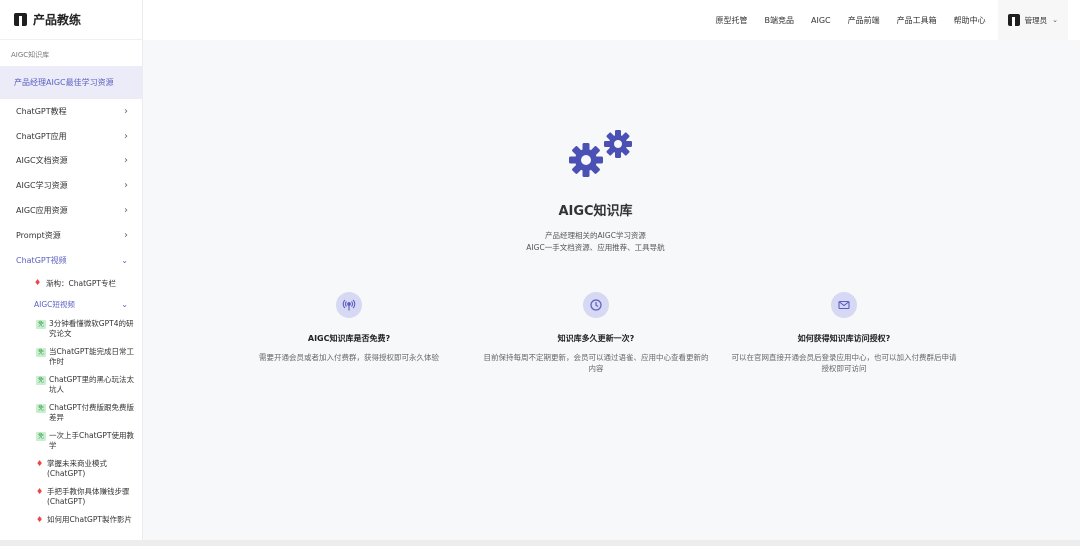 The height and width of the screenshot is (546, 1080). Describe the element at coordinates (1013, 20) in the screenshot. I see `avatar` at that location.